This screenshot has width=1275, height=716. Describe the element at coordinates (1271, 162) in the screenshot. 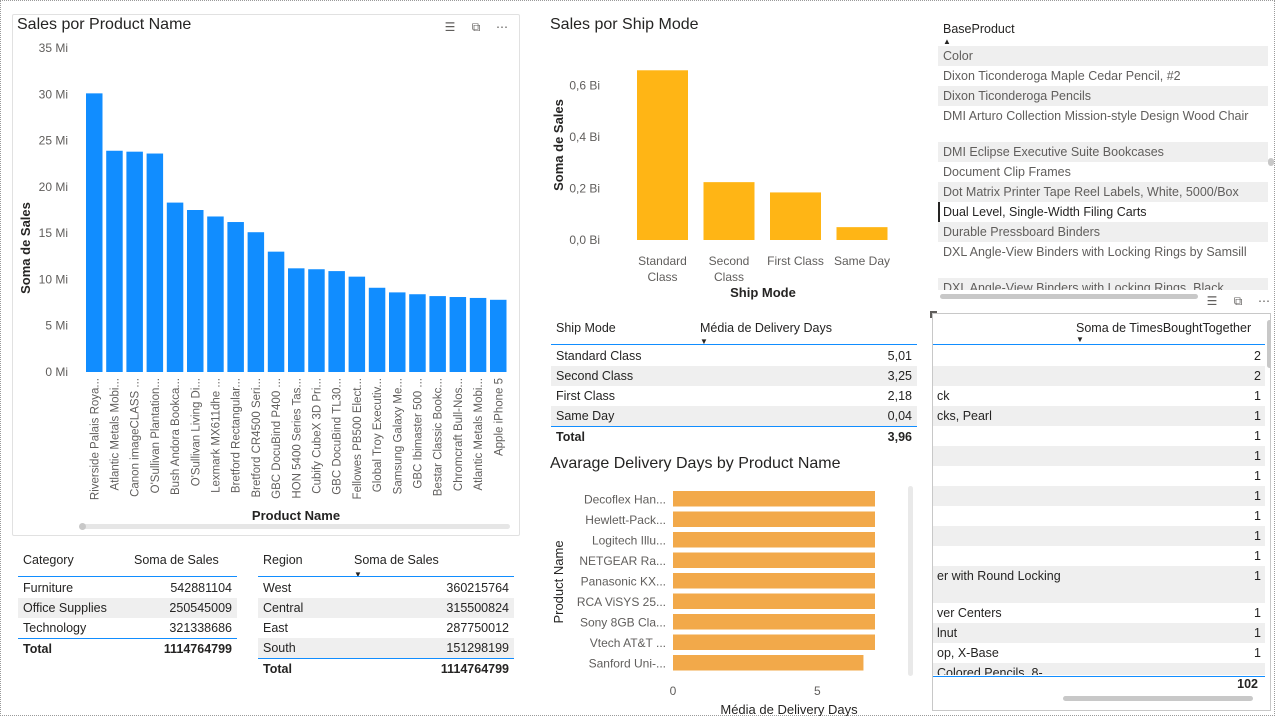

I see `scrollbar-dot` at that location.